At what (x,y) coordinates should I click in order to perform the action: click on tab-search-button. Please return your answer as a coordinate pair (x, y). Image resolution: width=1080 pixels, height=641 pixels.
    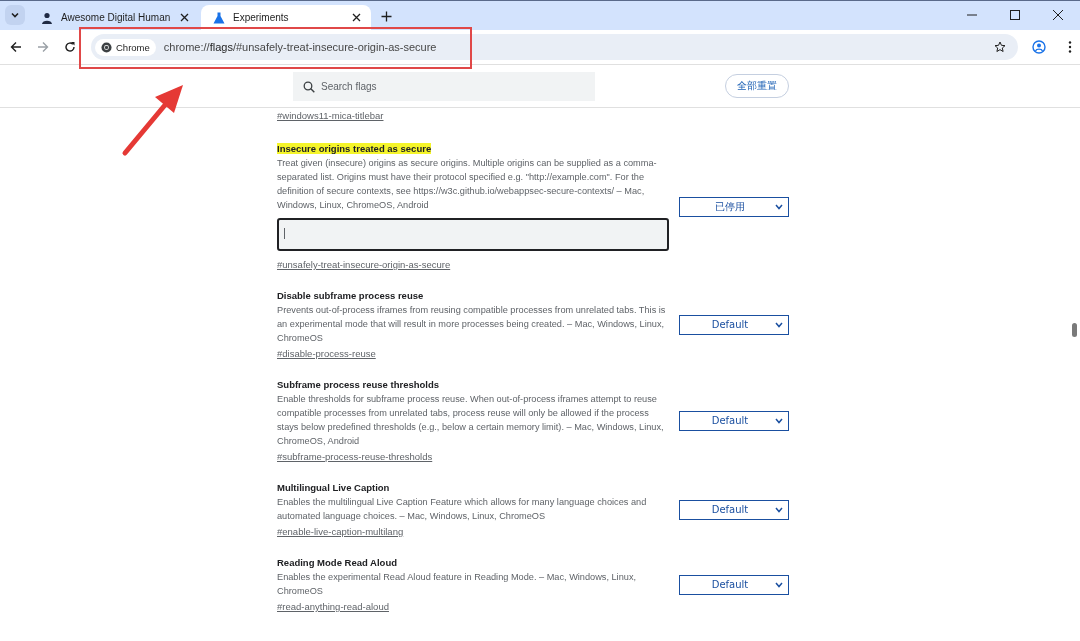
    Looking at the image, I should click on (15, 15).